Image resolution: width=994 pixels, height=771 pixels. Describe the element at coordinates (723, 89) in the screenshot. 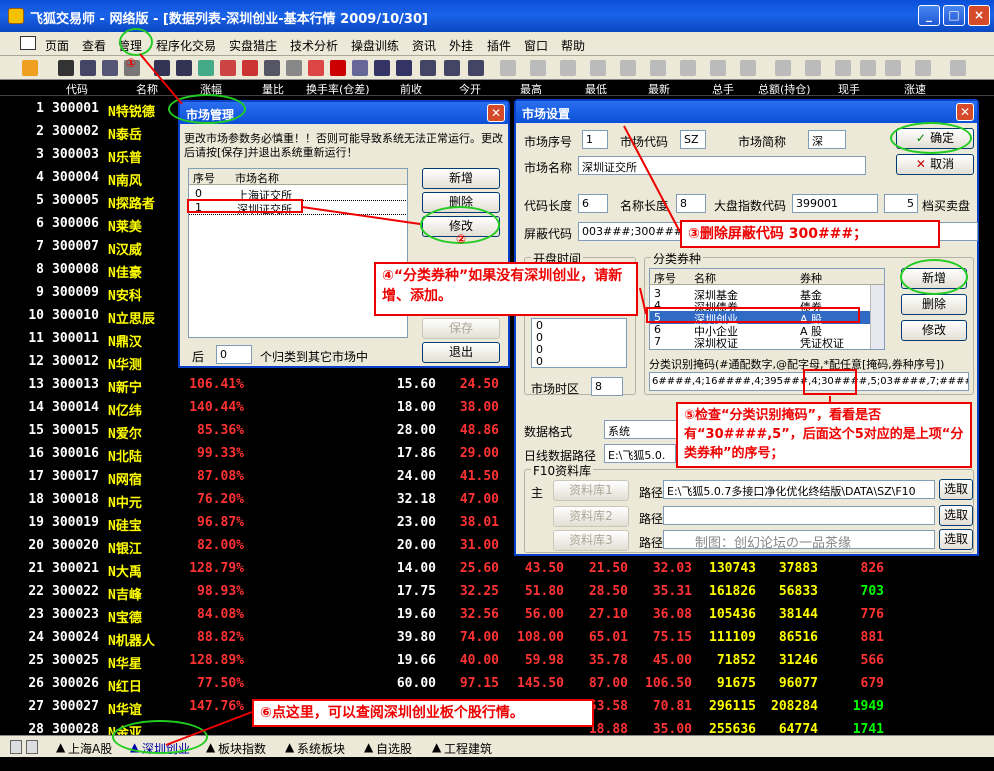

I see `hdr-total-vol: 总手` at that location.